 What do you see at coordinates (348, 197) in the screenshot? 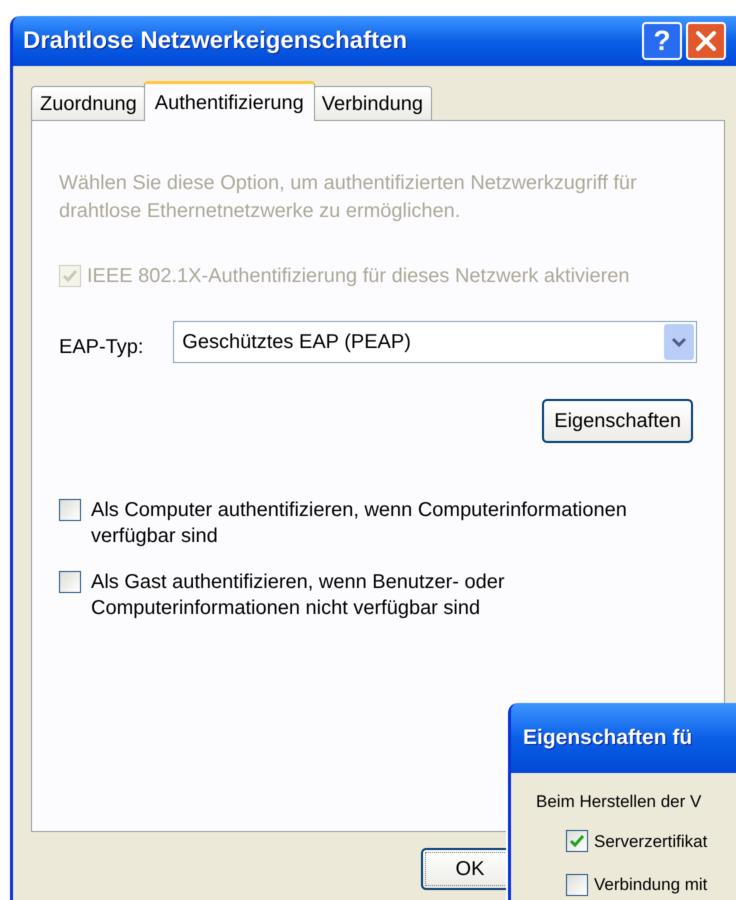
I see `description-text: Wählen Sie diese Option, um authentifizierten Netzwerkzugriff für drahtlose Ethernetnetzwerke zu ermöglichen.` at bounding box center [348, 197].